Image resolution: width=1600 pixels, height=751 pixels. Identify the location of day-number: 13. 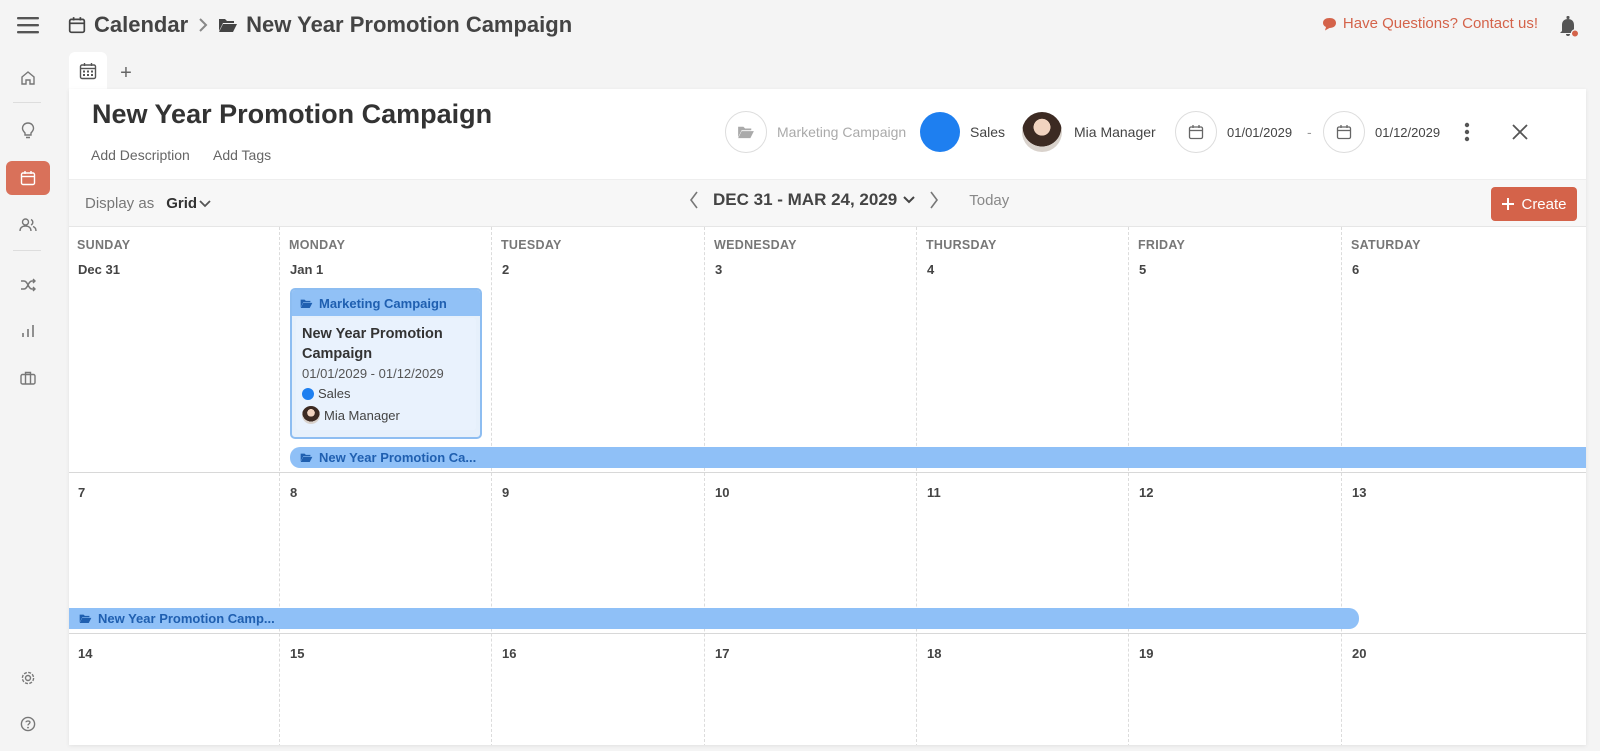
(1359, 492).